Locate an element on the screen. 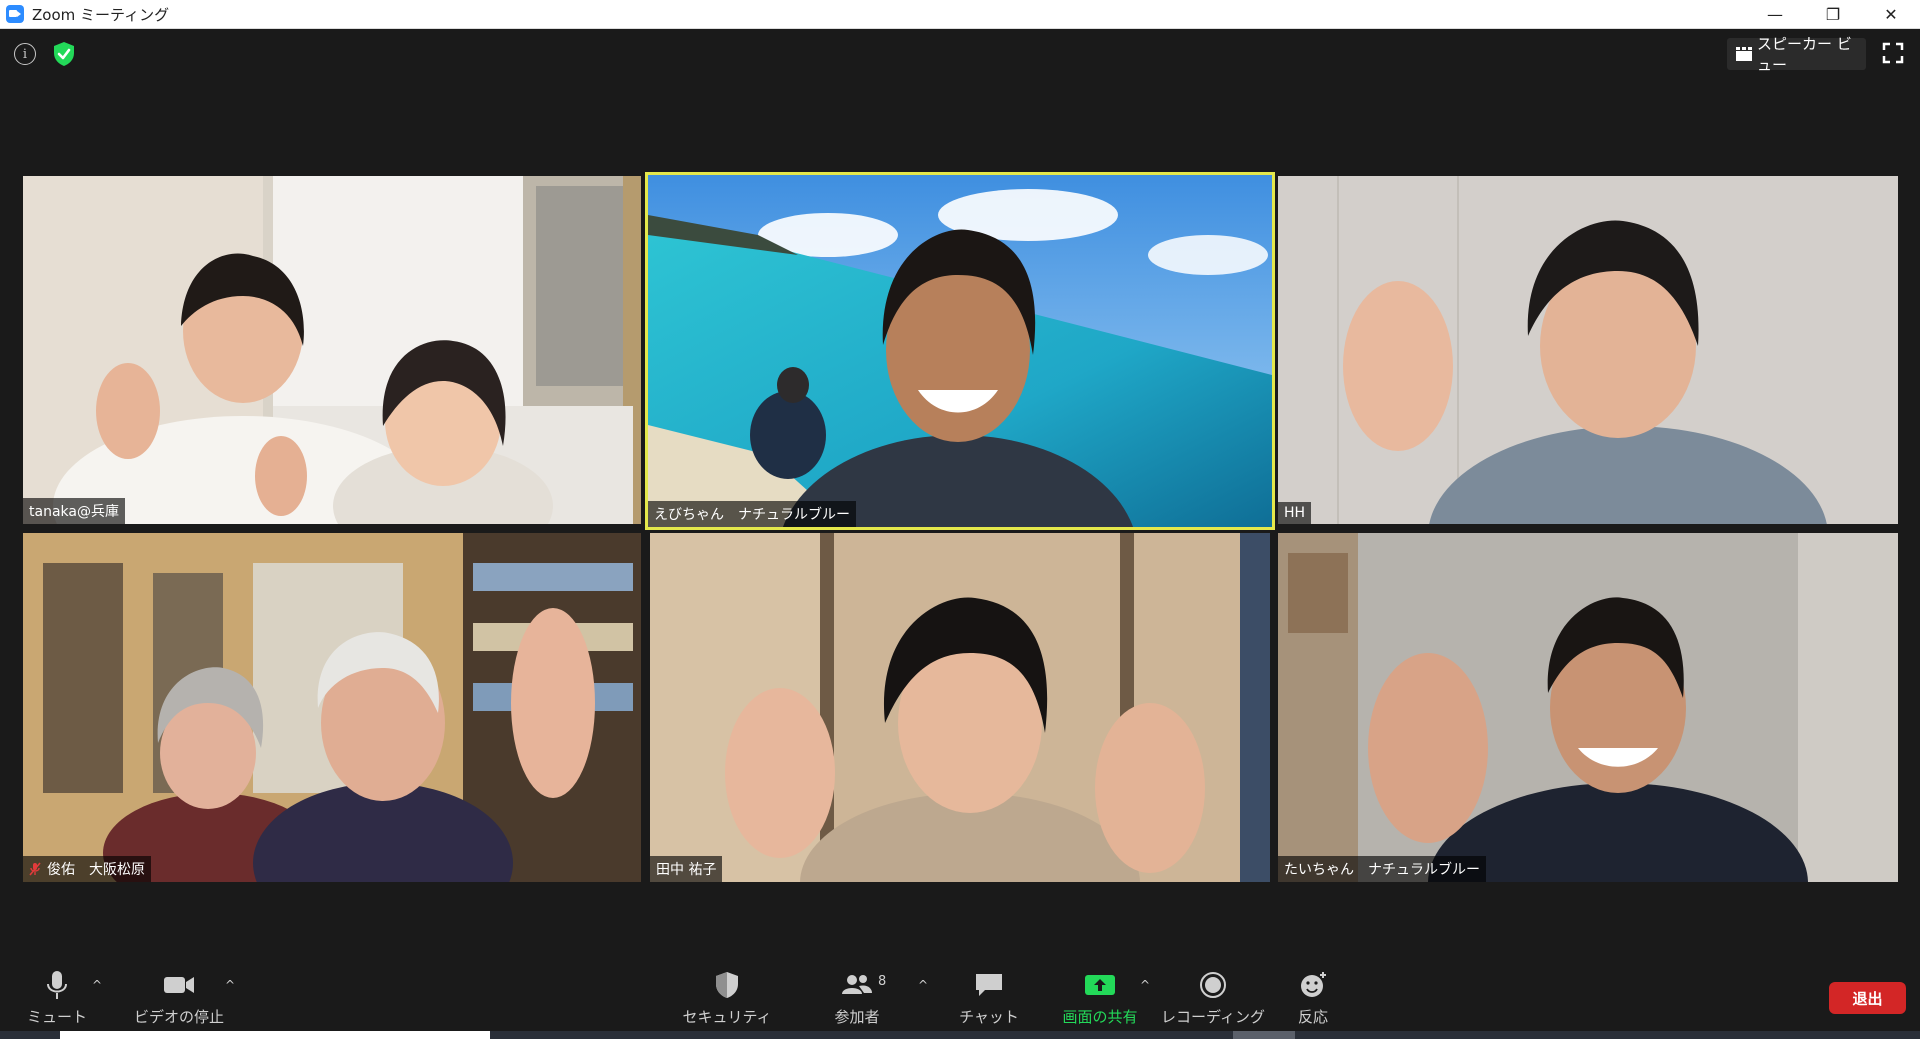 This screenshot has height=1039, width=1920. recording-button: レコーディング is located at coordinates (1213, 1000).